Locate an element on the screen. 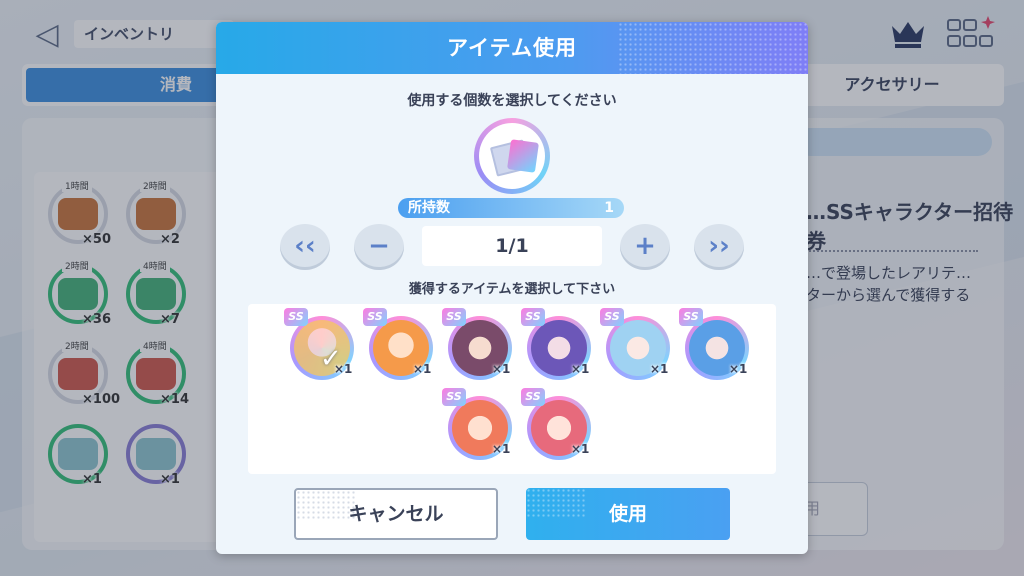  use-label: 使用 is located at coordinates (627, 514).